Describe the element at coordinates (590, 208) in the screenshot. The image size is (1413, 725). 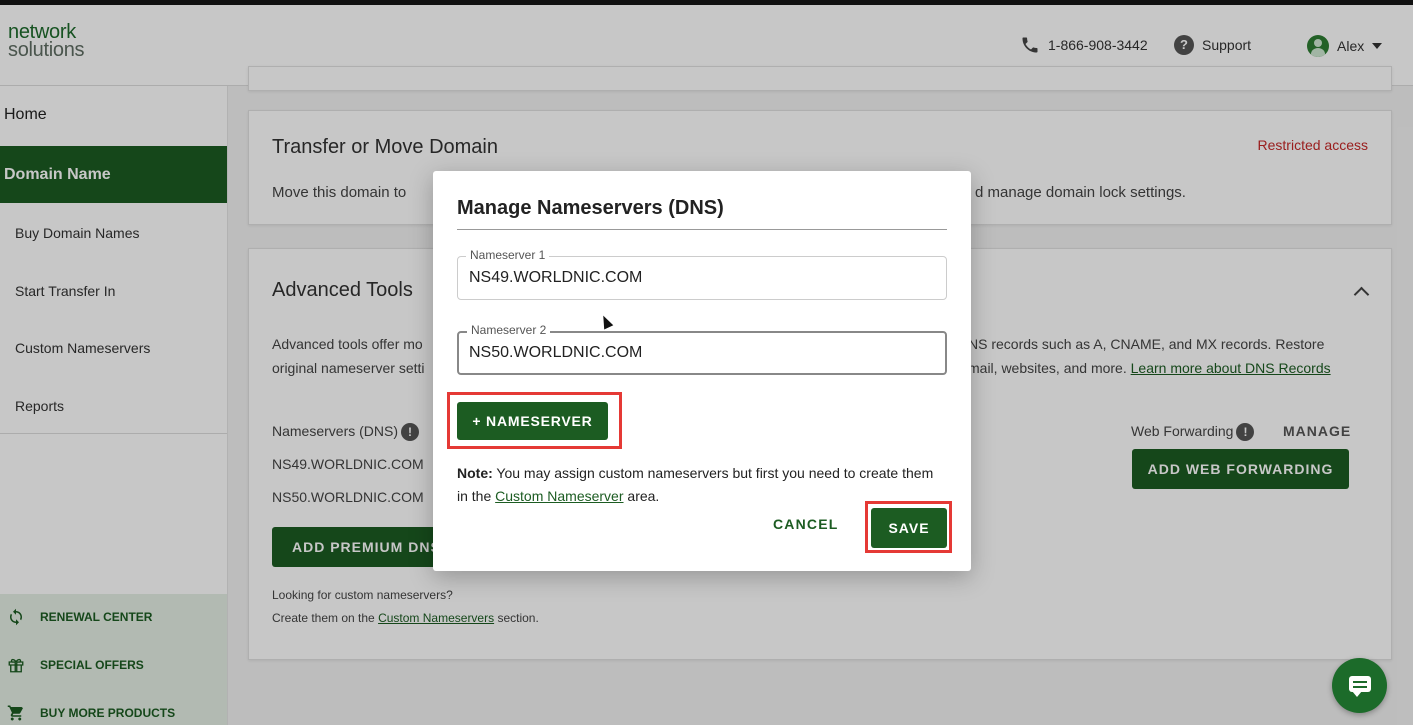
I see `modal-title: Manage Nameservers (DNS)` at that location.